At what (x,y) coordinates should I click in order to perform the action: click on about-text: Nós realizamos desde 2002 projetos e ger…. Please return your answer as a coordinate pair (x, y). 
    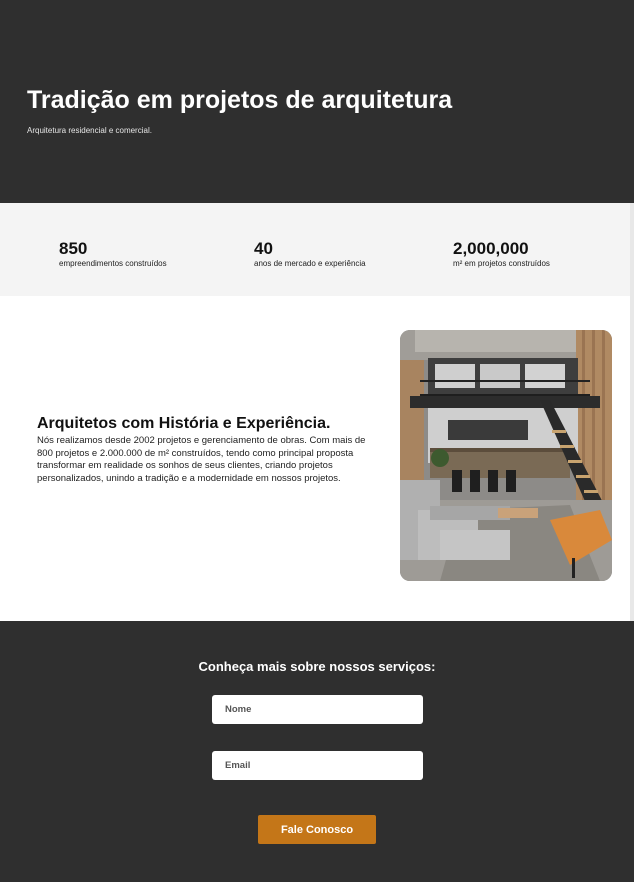
    Looking at the image, I should click on (201, 459).